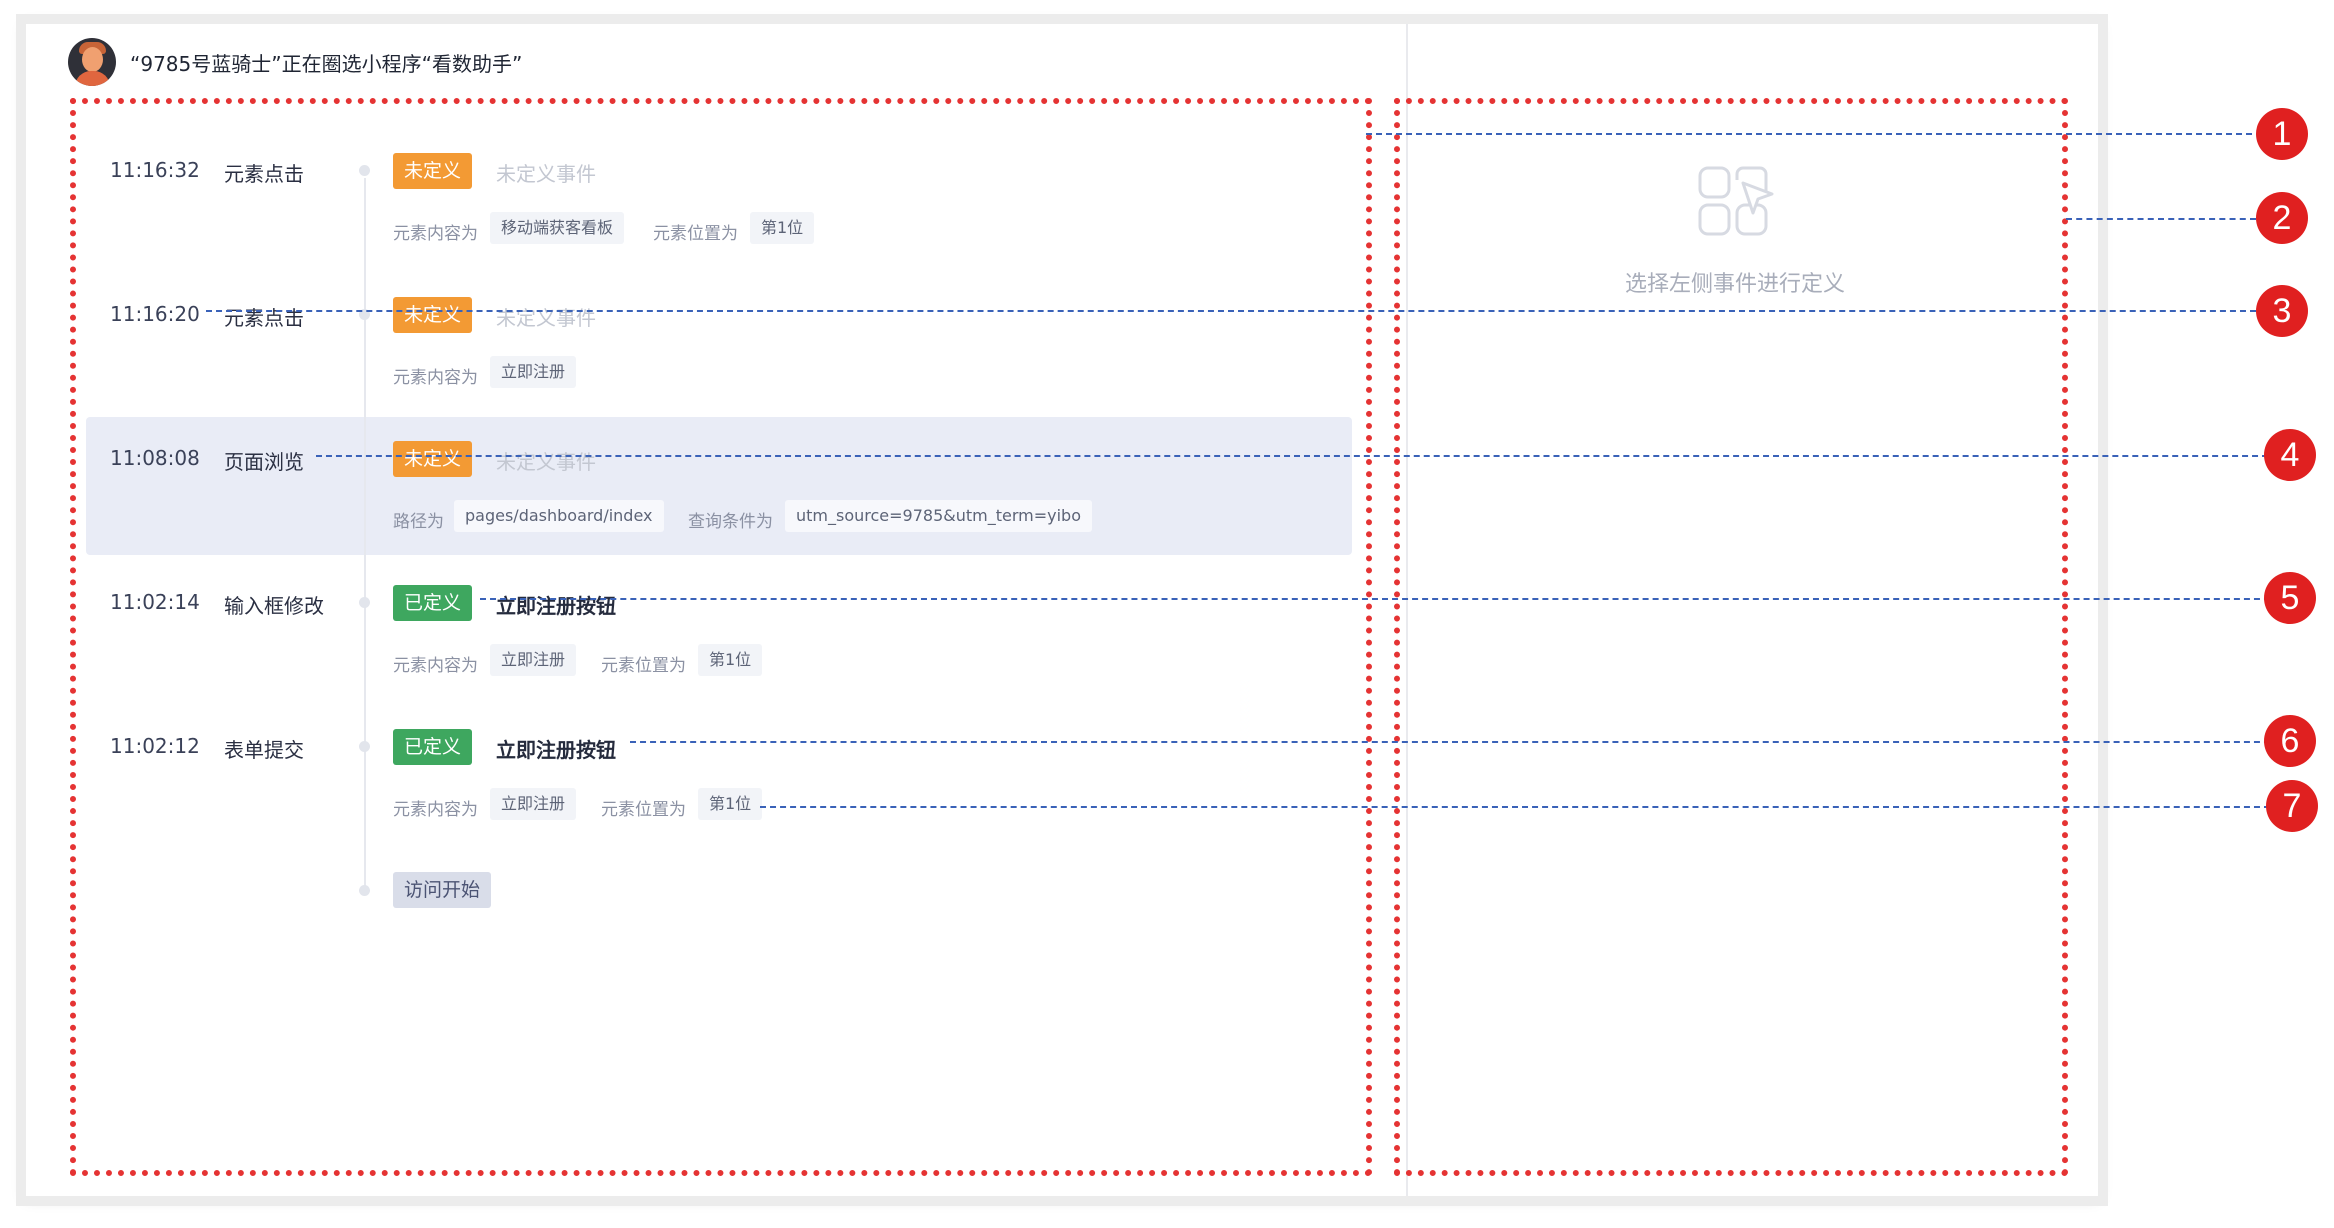 The image size is (2334, 1228). Describe the element at coordinates (92, 62) in the screenshot. I see `avatar` at that location.